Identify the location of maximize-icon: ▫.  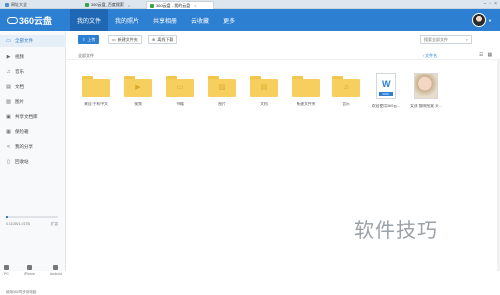
(490, 4).